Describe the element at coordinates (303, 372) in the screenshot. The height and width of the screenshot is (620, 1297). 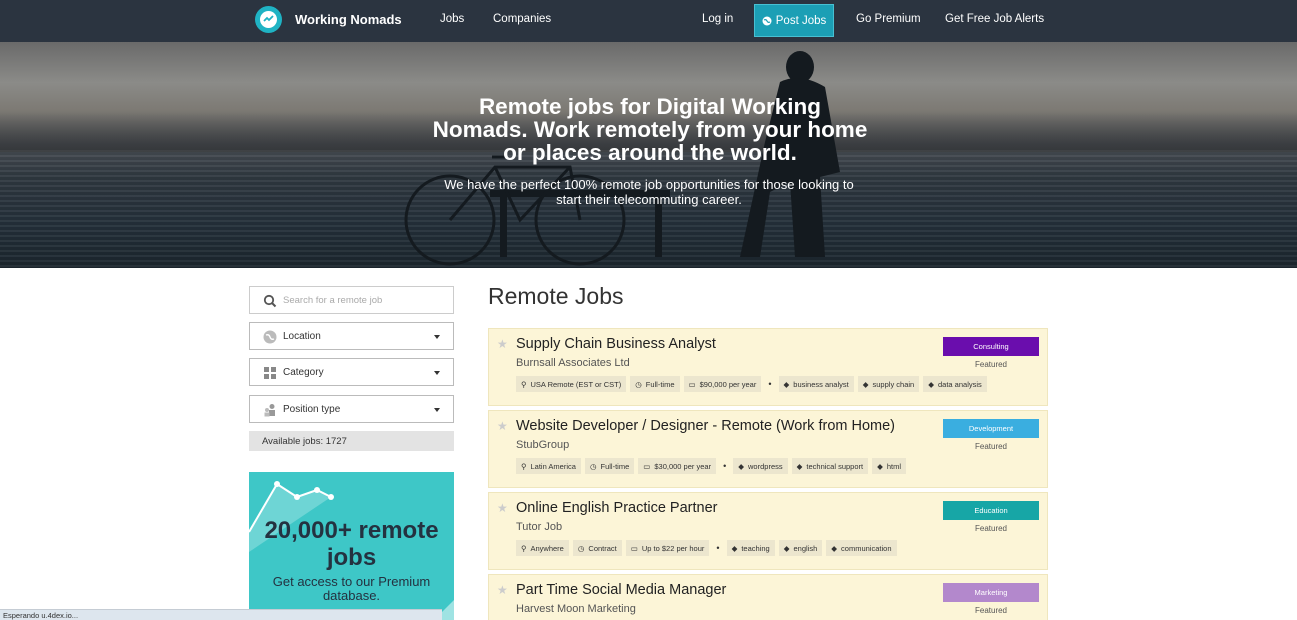
I see `category-label: Category` at that location.